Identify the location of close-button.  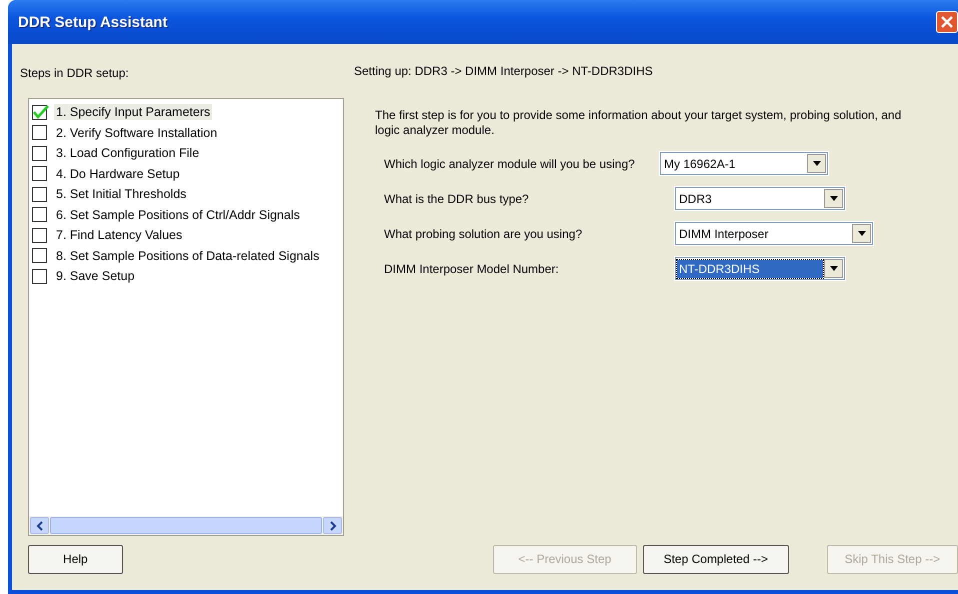
(947, 22).